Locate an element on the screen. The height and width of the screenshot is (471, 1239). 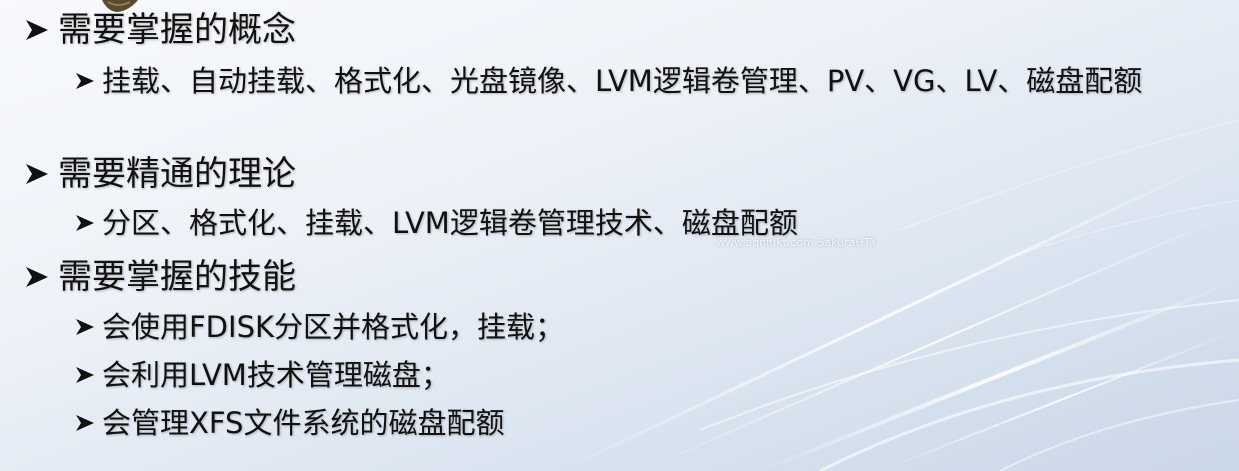
list-item-concepts: 挂载、自动挂载、格式化、光盘镜像、LVM逻辑卷管理、PV、VG、LV、磁盘配额 is located at coordinates (637, 81).